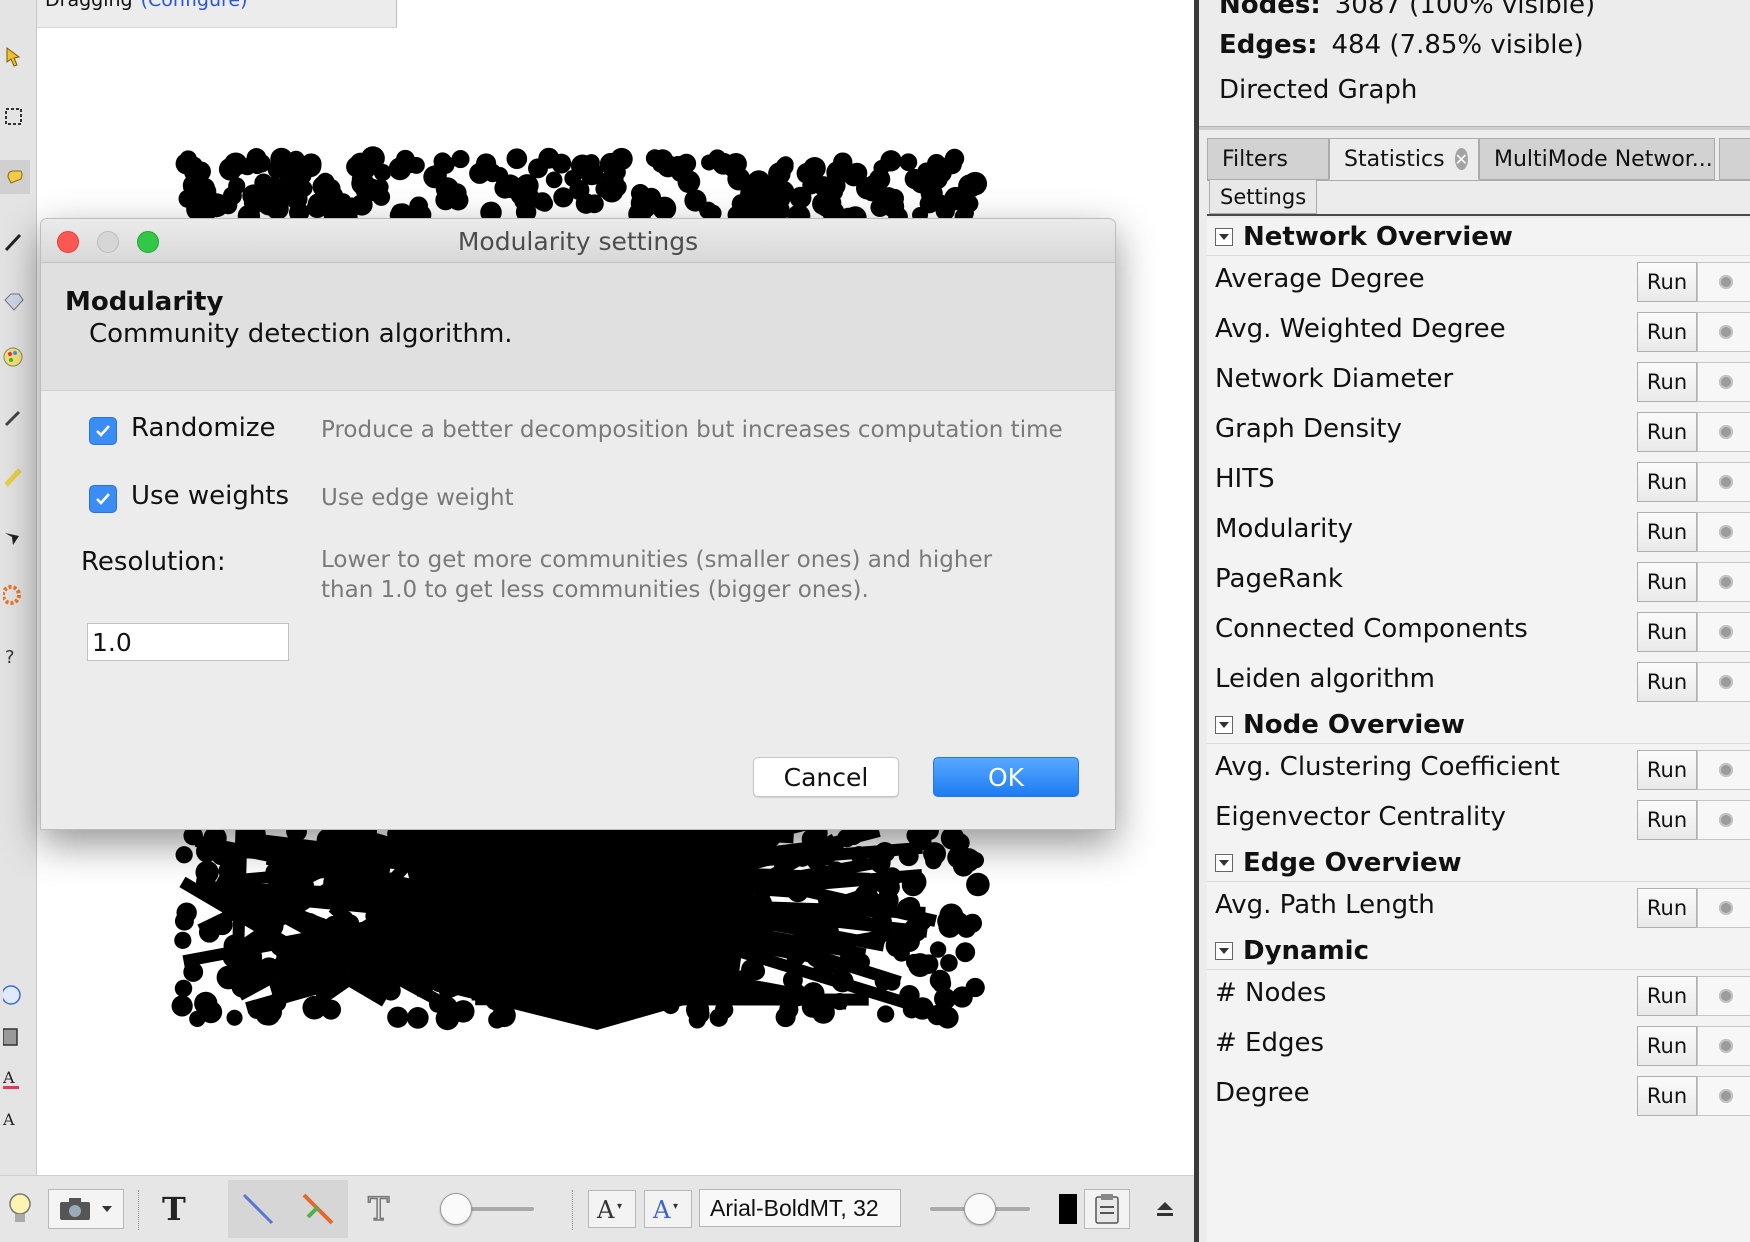 This screenshot has width=1750, height=1242. What do you see at coordinates (15, 57) in the screenshot?
I see `pointer-icon` at bounding box center [15, 57].